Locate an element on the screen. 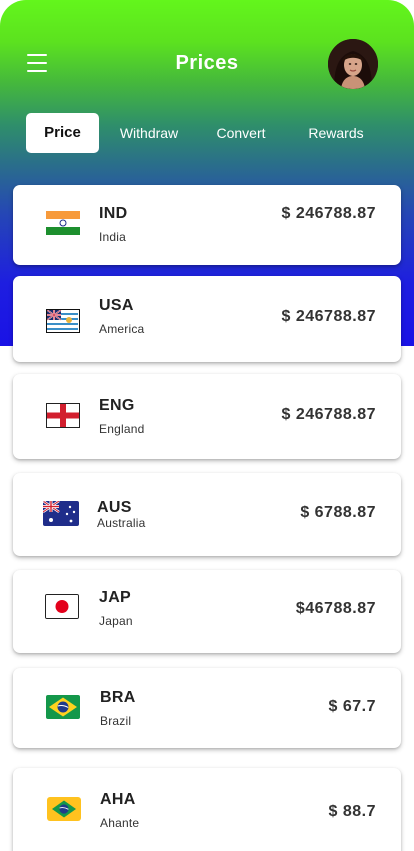 The image size is (414, 851). currency-card-bra: BRA Brazil $ 67.7 is located at coordinates (207, 708).